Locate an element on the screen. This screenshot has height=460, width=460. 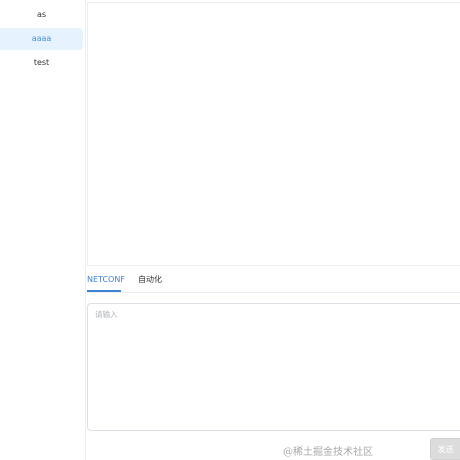
sidebar-item-test: test is located at coordinates (41, 63).